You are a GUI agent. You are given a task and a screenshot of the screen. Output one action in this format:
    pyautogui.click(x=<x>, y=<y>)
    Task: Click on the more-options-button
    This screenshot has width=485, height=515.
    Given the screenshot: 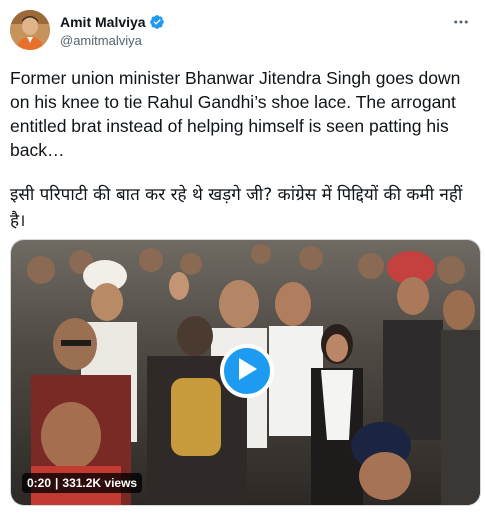 What is the action you would take?
    pyautogui.click(x=461, y=24)
    